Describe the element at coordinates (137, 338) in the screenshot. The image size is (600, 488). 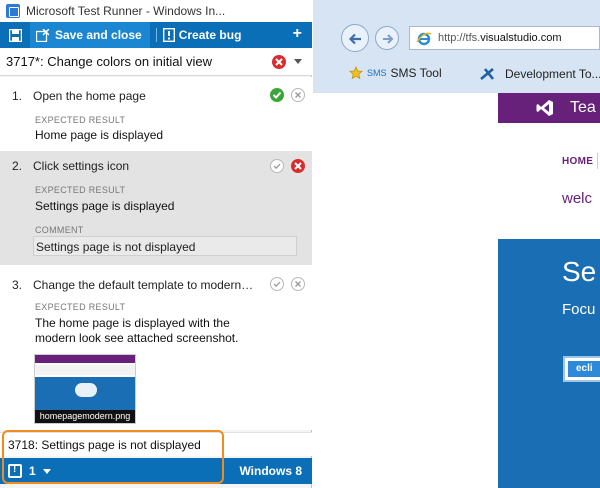
I see `expected-result-line-2: modern look see attached screenshot.` at that location.